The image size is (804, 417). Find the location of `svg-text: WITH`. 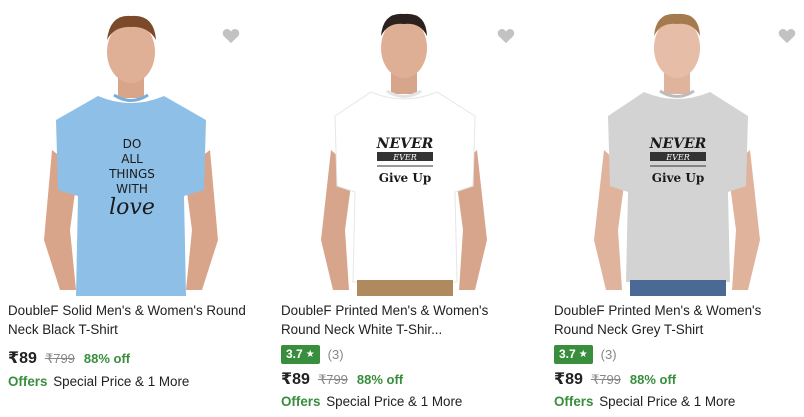

svg-text: WITH is located at coordinates (132, 189).